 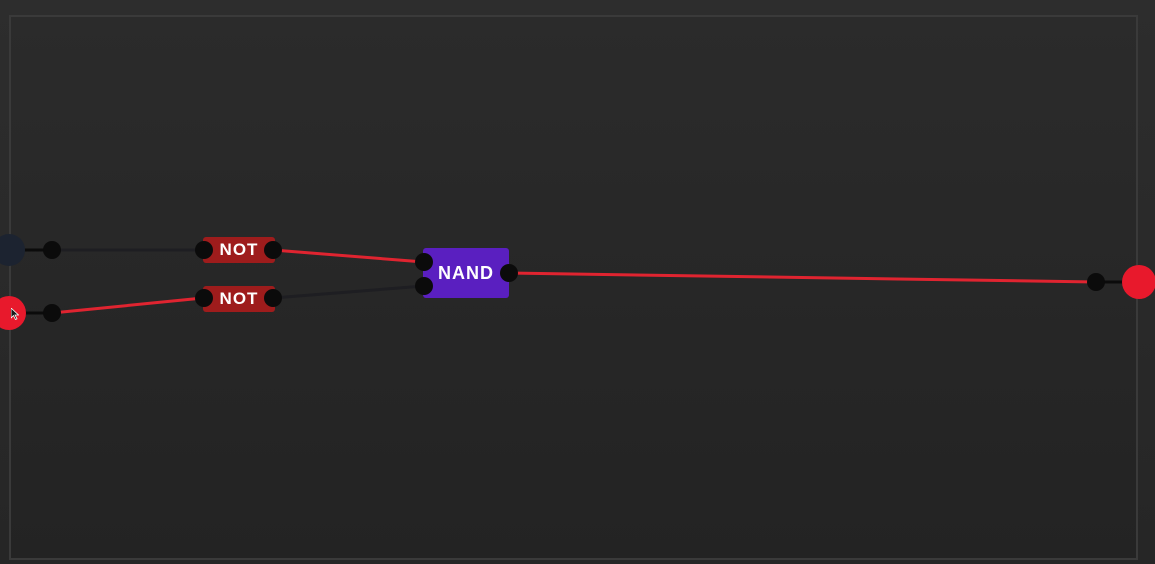 What do you see at coordinates (1138, 282) in the screenshot?
I see `output-indicator` at bounding box center [1138, 282].